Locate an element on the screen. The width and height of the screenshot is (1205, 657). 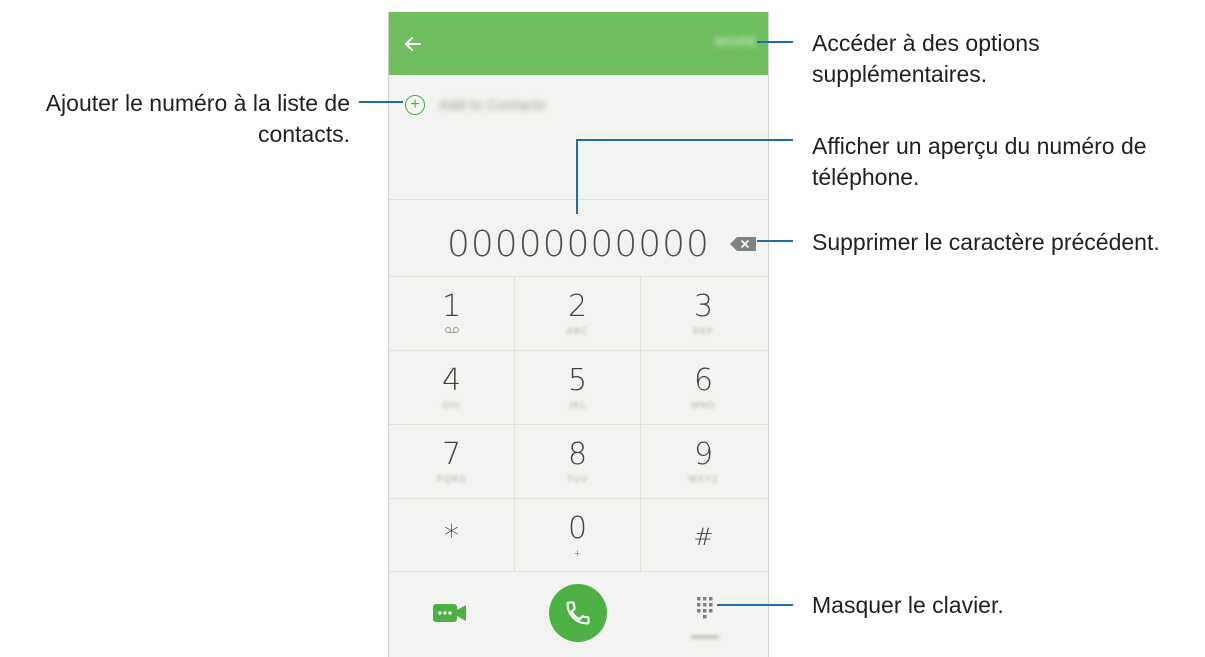
key-star: * is located at coordinates (451, 535).